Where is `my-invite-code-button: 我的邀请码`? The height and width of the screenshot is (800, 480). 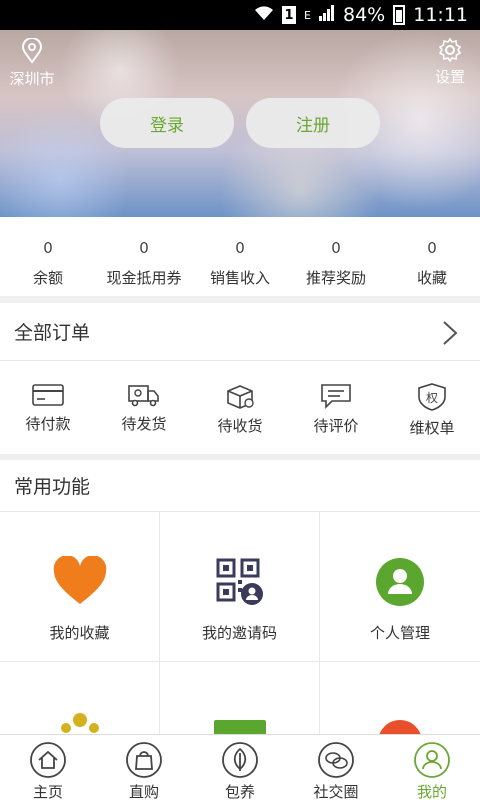 my-invite-code-button: 我的邀请码 is located at coordinates (240, 587).